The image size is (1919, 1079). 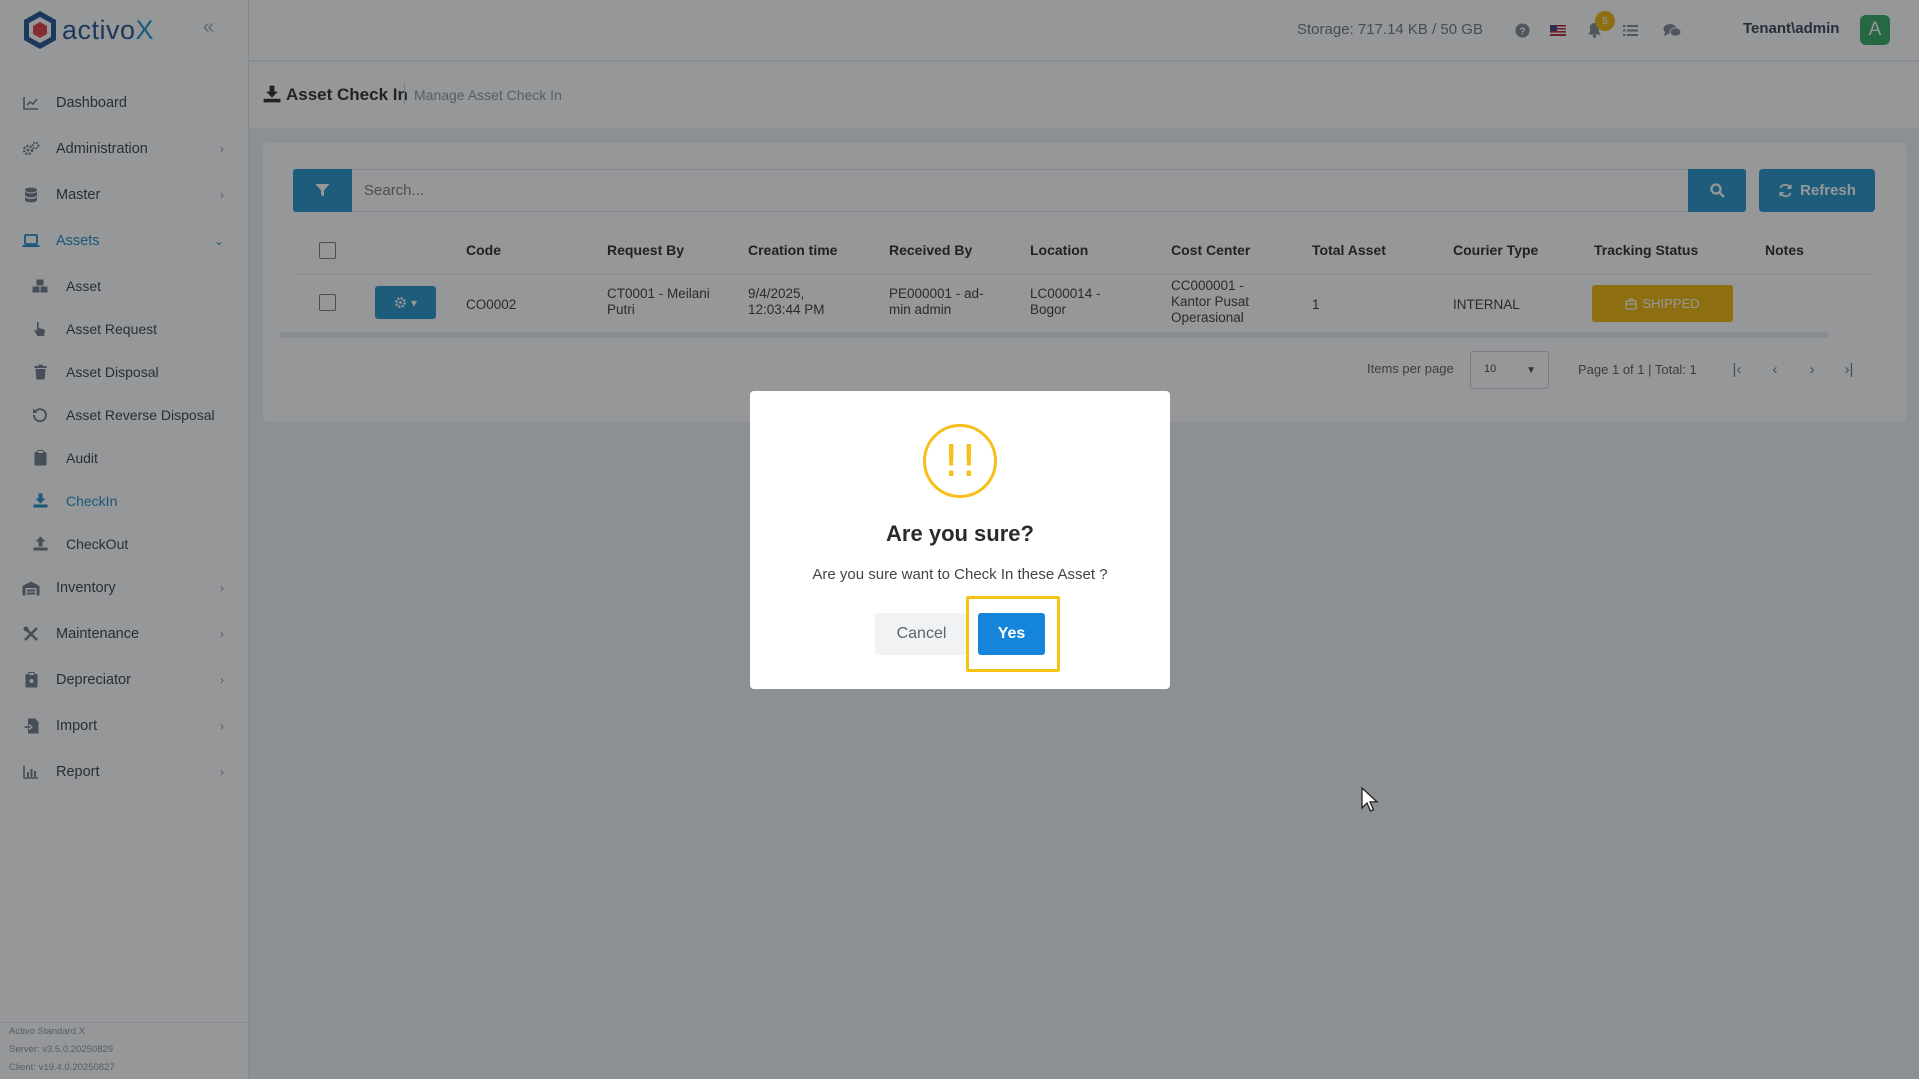 What do you see at coordinates (921, 634) in the screenshot?
I see `cancel-button: Cancel` at bounding box center [921, 634].